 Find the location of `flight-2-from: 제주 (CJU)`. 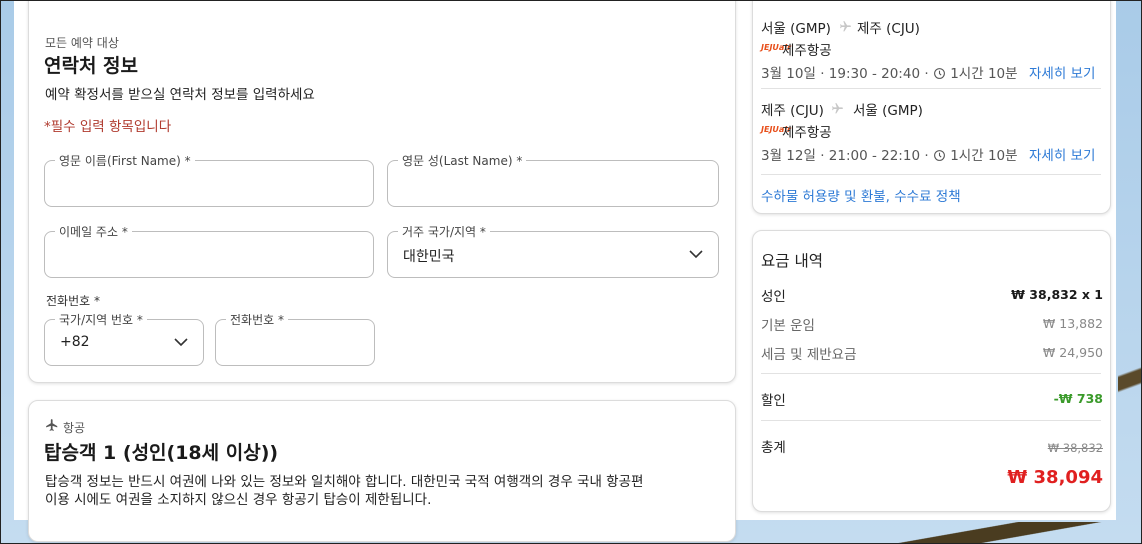

flight-2-from: 제주 (CJU) is located at coordinates (792, 111).